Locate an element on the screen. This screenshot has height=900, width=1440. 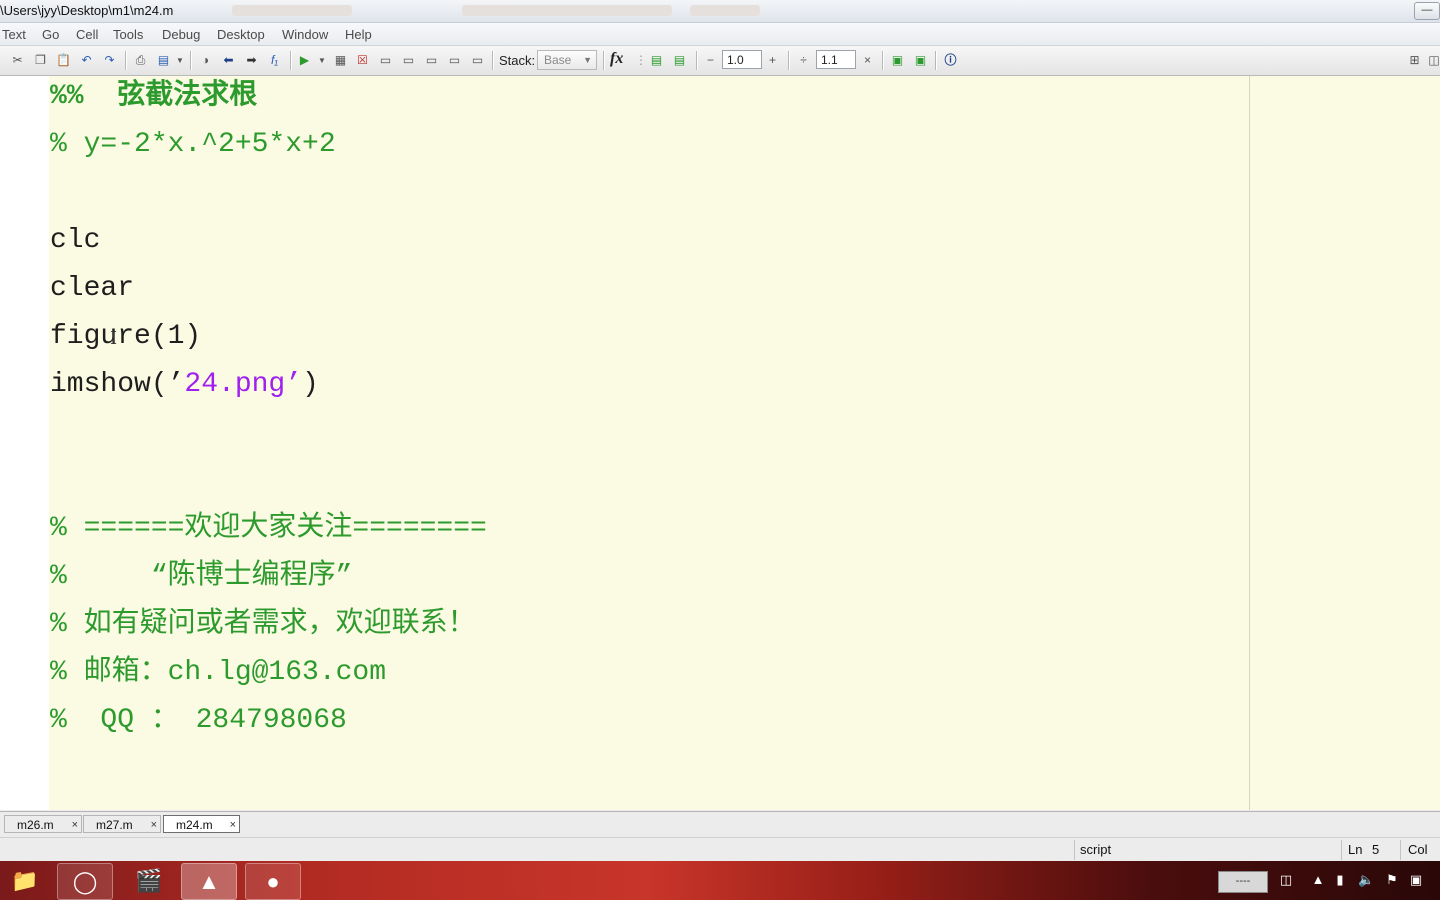
right-margin-line is located at coordinates (1249, 443).